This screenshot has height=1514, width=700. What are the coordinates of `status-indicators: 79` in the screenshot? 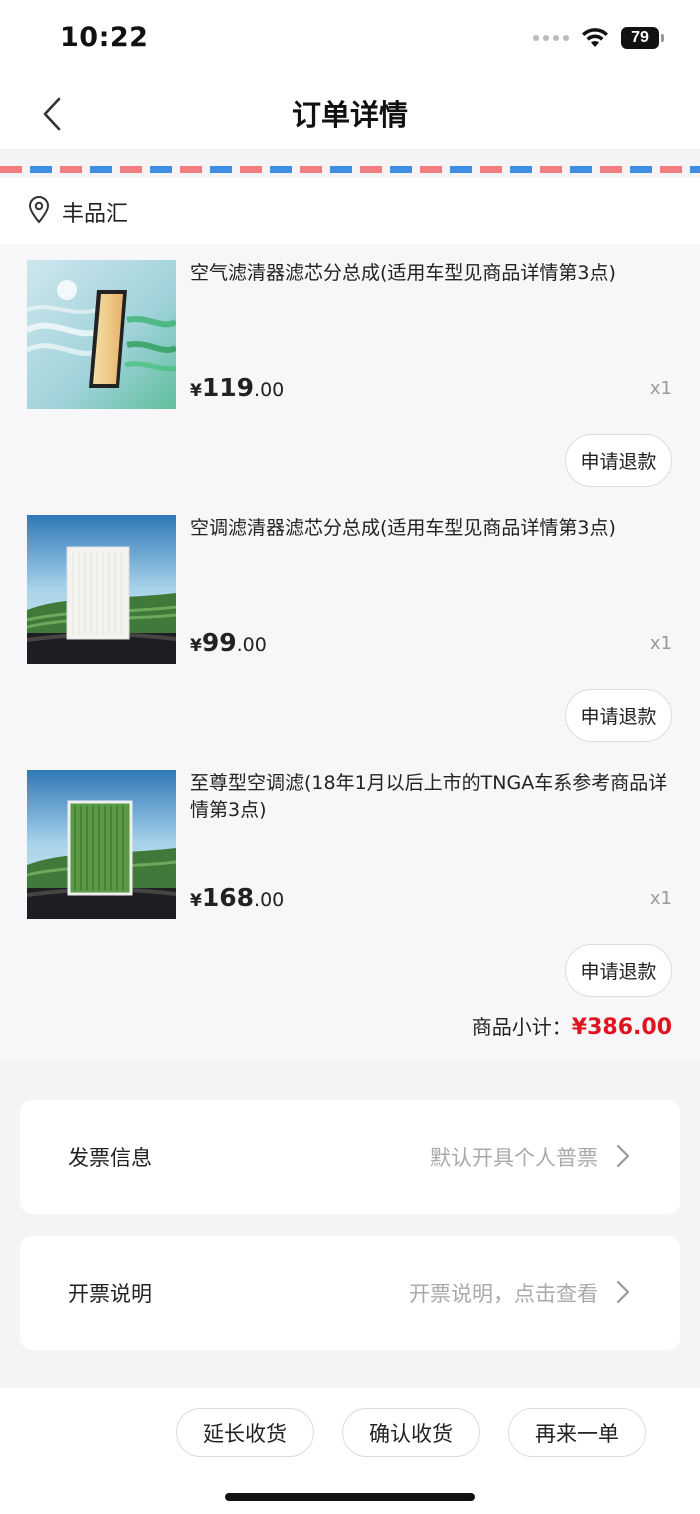 It's located at (598, 38).